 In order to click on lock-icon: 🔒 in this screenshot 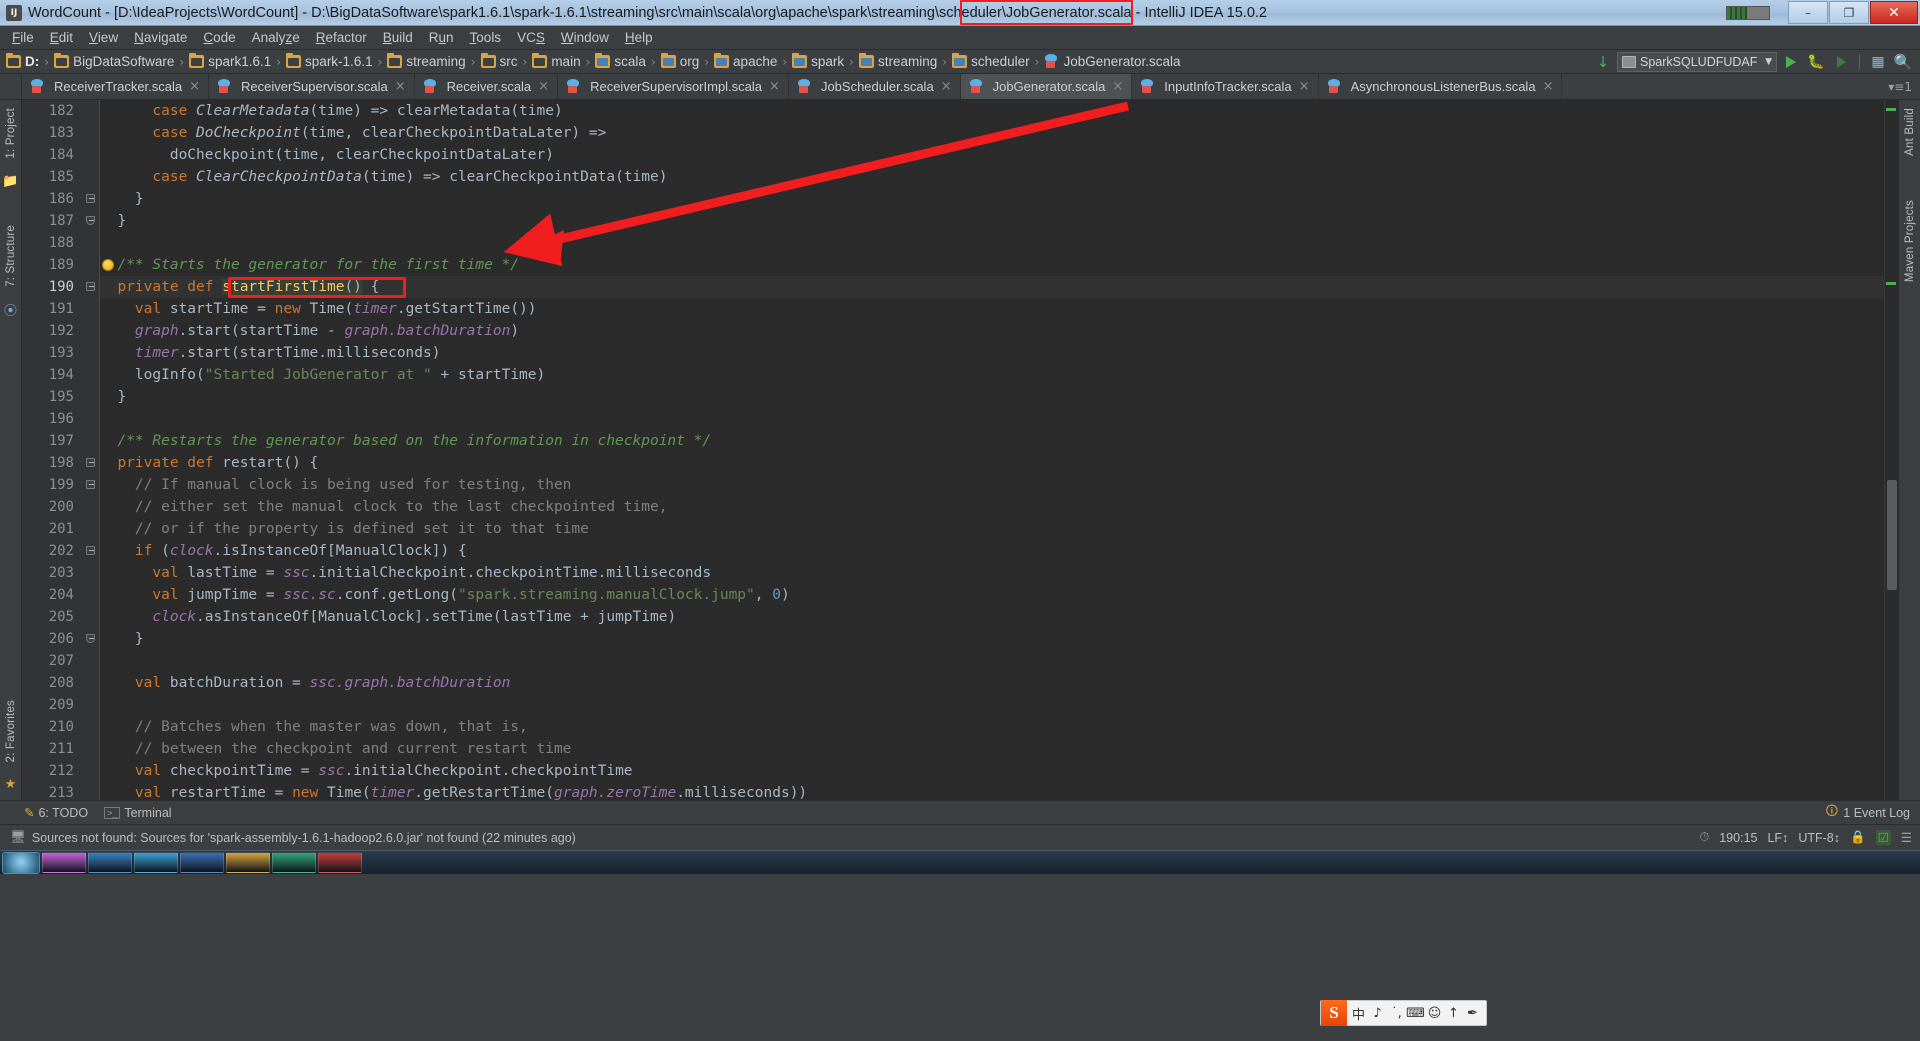, I will do `click(1858, 837)`.